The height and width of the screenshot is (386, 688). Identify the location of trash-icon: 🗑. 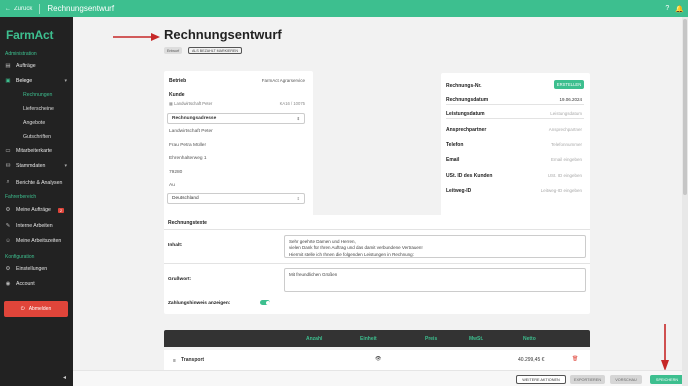
(575, 359).